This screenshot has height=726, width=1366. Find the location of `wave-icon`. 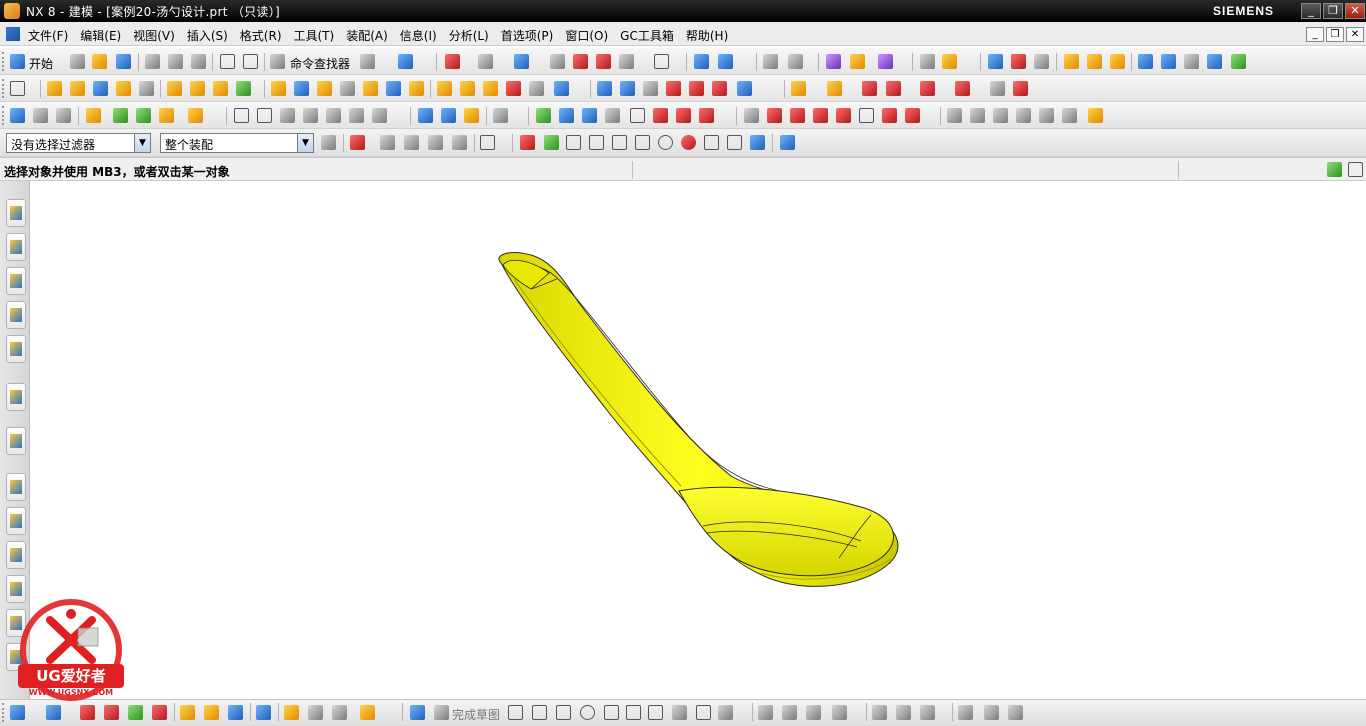

wave-icon is located at coordinates (187, 712).